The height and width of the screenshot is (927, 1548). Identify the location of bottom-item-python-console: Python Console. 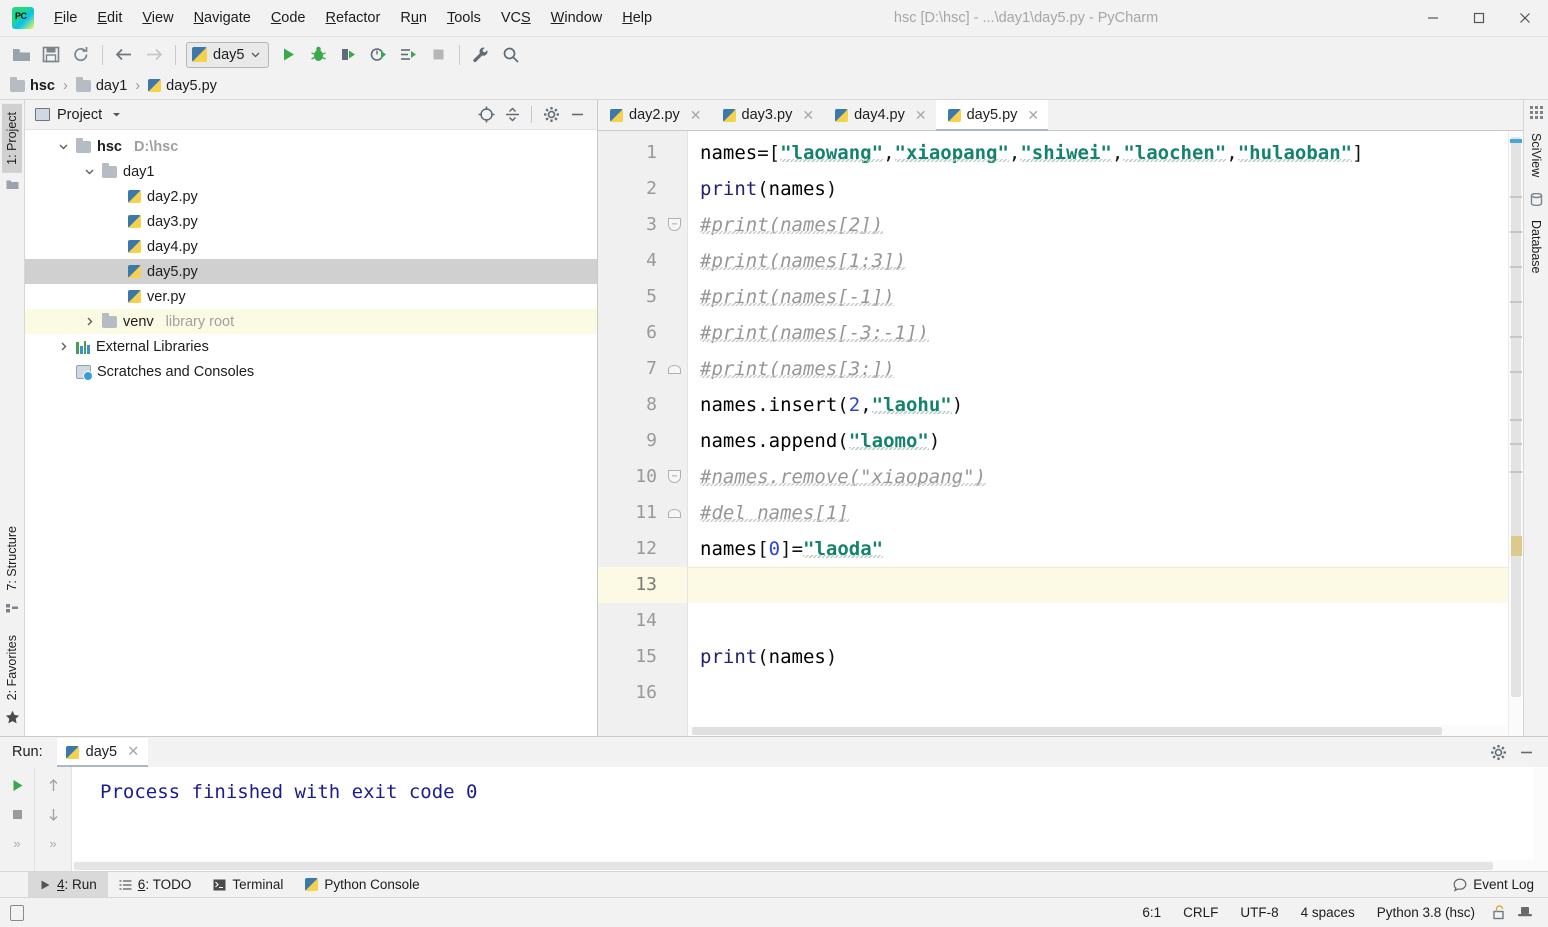
(362, 884).